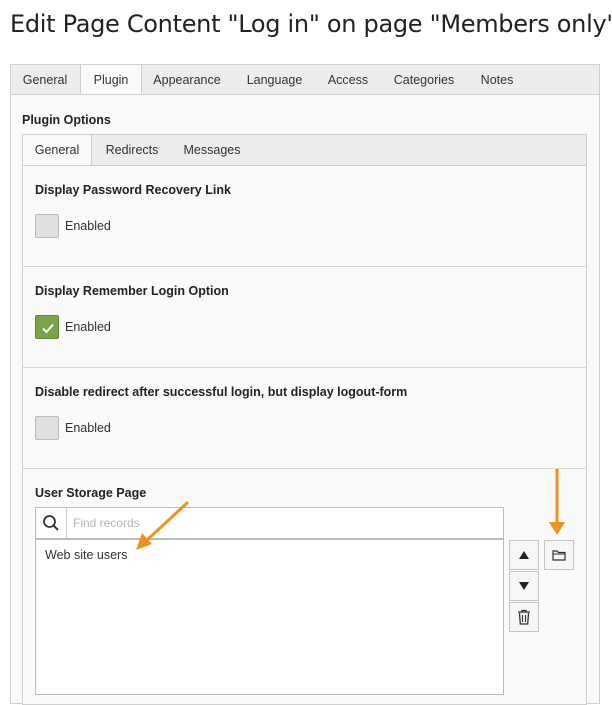  What do you see at coordinates (285, 523) in the screenshot?
I see `find-records-input` at bounding box center [285, 523].